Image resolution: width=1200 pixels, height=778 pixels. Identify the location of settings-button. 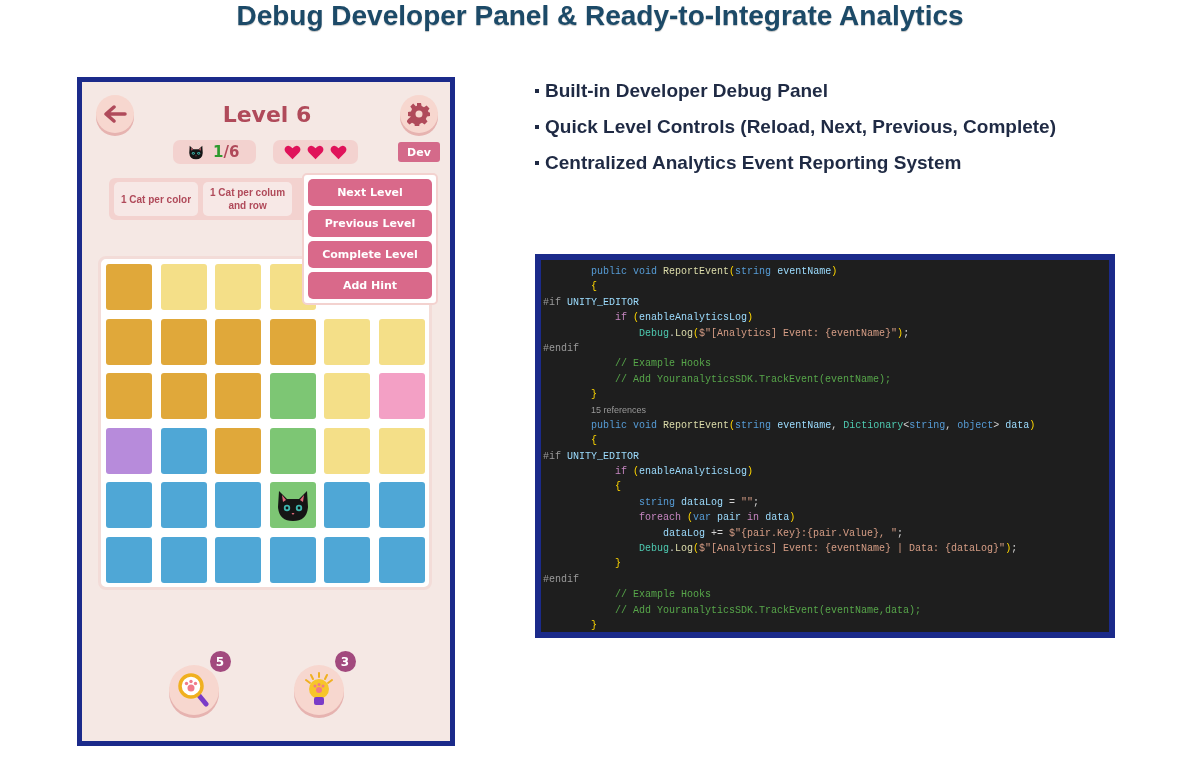
(419, 114).